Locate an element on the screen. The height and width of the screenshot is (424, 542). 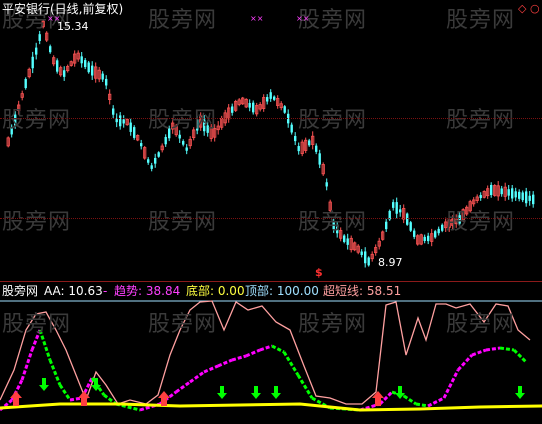
indicator-source: 股旁网 is located at coordinates (20, 291).